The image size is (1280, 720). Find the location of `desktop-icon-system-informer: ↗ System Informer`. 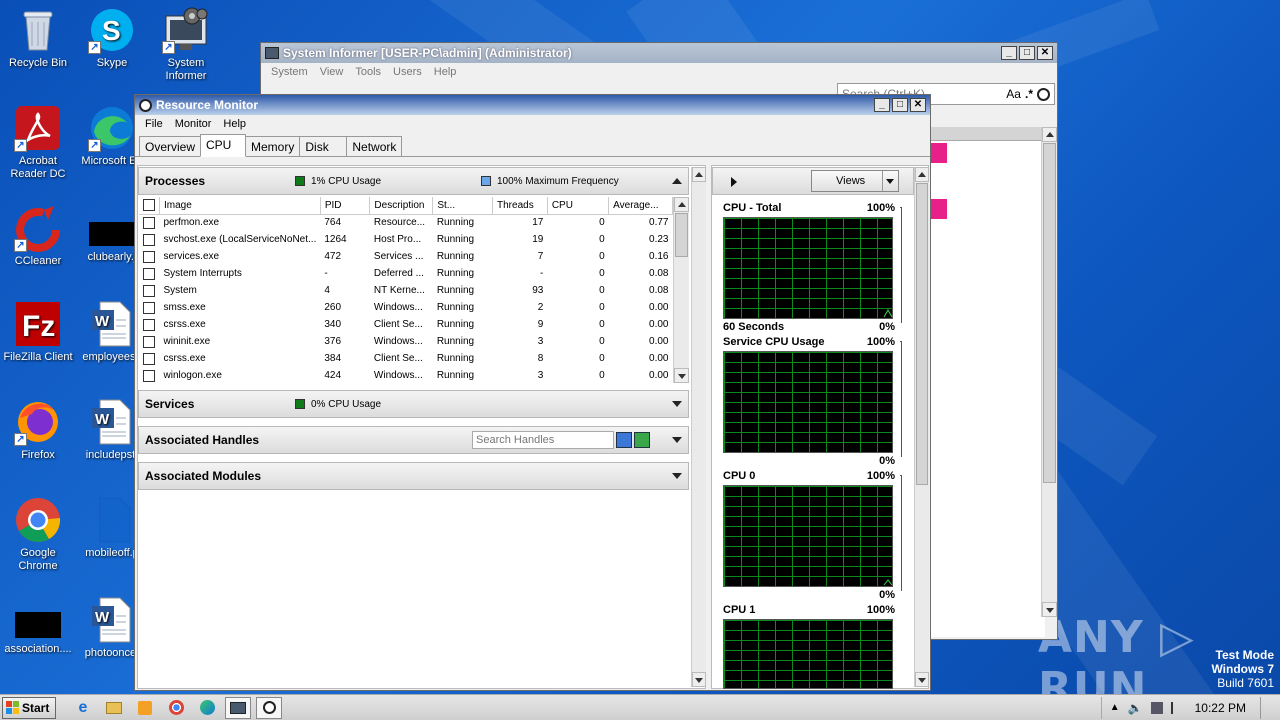

desktop-icon-system-informer: ↗ System Informer is located at coordinates (186, 44).